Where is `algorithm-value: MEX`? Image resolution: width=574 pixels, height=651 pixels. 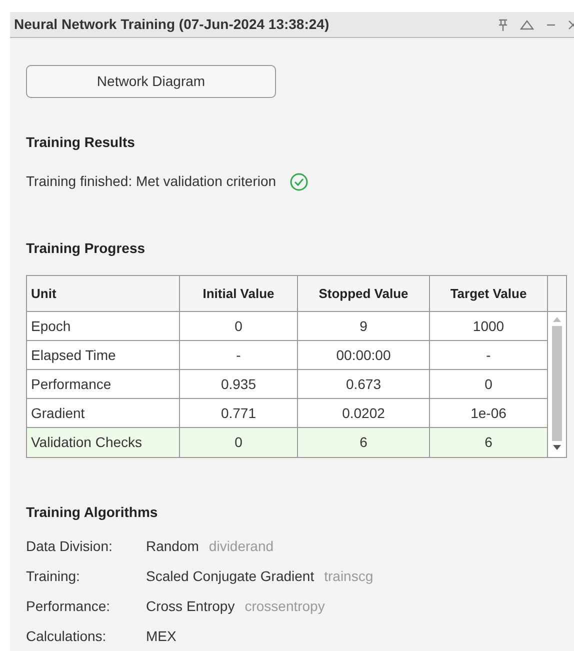
algorithm-value: MEX is located at coordinates (161, 636).